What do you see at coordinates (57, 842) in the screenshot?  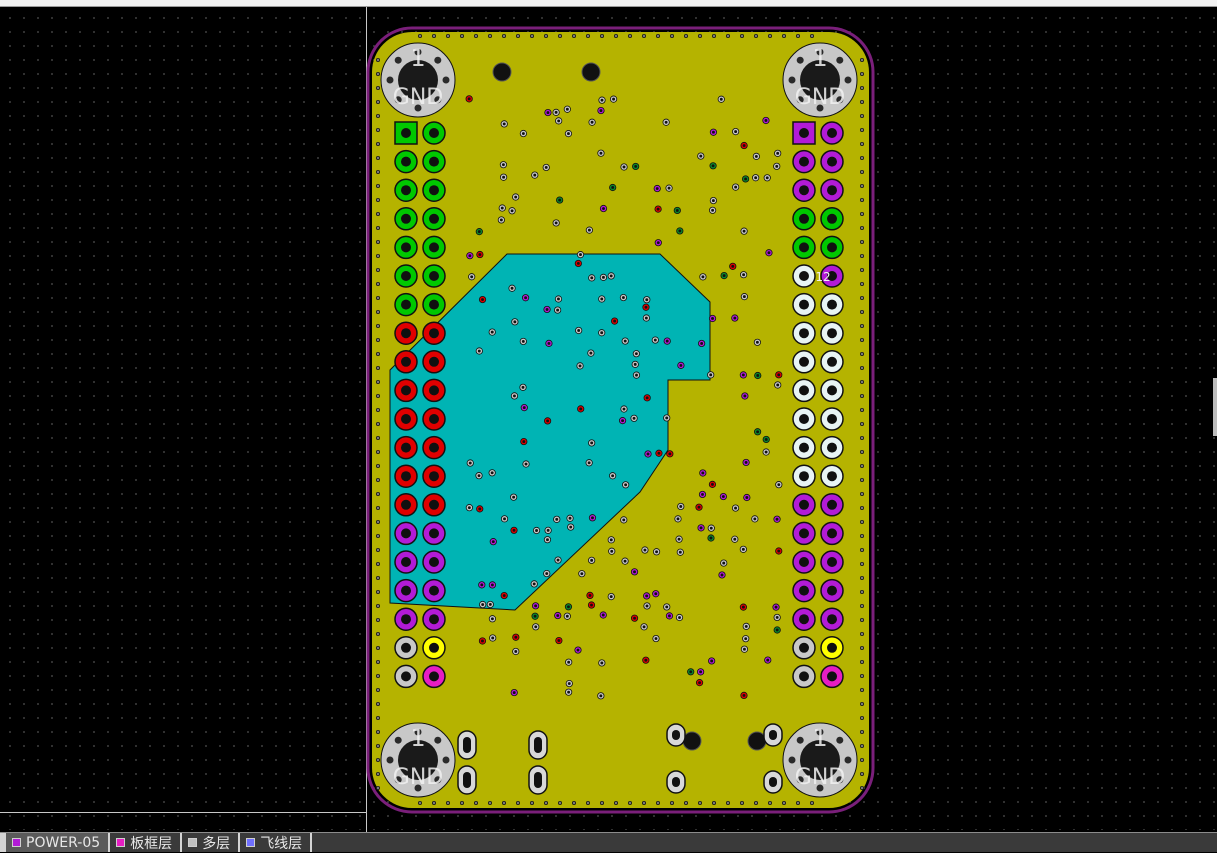 I see `layer-tab-power: POWER-05` at bounding box center [57, 842].